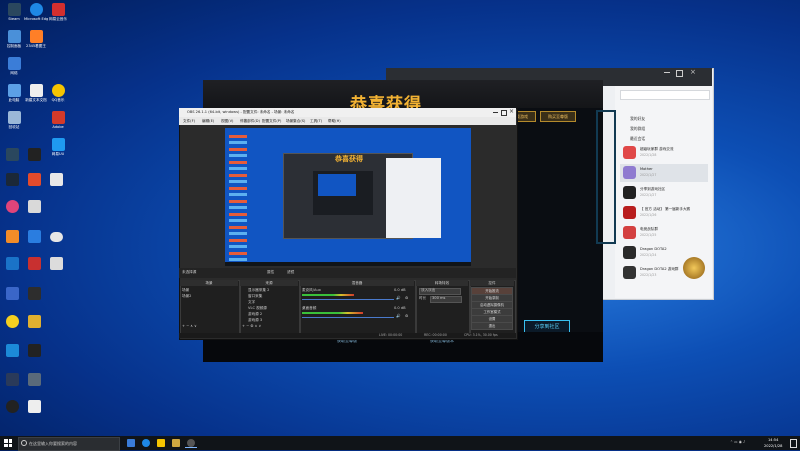 This screenshot has height=451, width=800. Describe the element at coordinates (209, 283) in the screenshot. I see `scenes-header: 场景` at that location.